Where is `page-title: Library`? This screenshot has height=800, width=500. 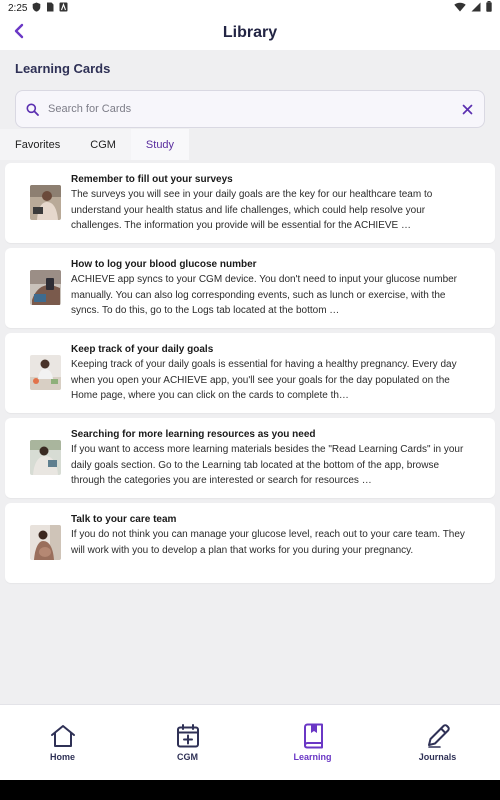
page-title: Library is located at coordinates (250, 32).